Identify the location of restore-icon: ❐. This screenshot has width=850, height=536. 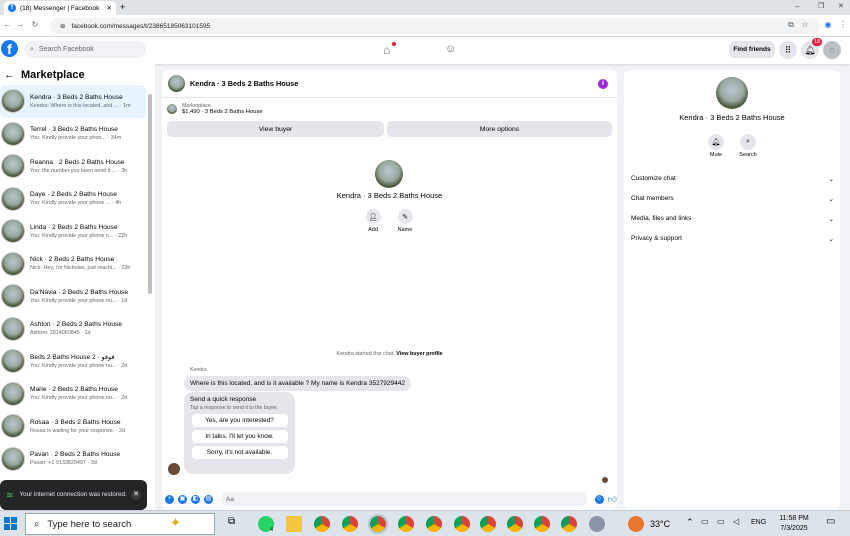
(821, 6).